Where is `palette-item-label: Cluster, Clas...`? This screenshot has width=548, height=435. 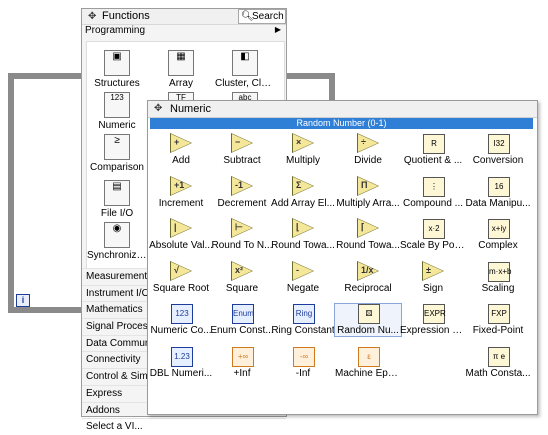
palette-item-label: Cluster, Clas... is located at coordinates (245, 83).